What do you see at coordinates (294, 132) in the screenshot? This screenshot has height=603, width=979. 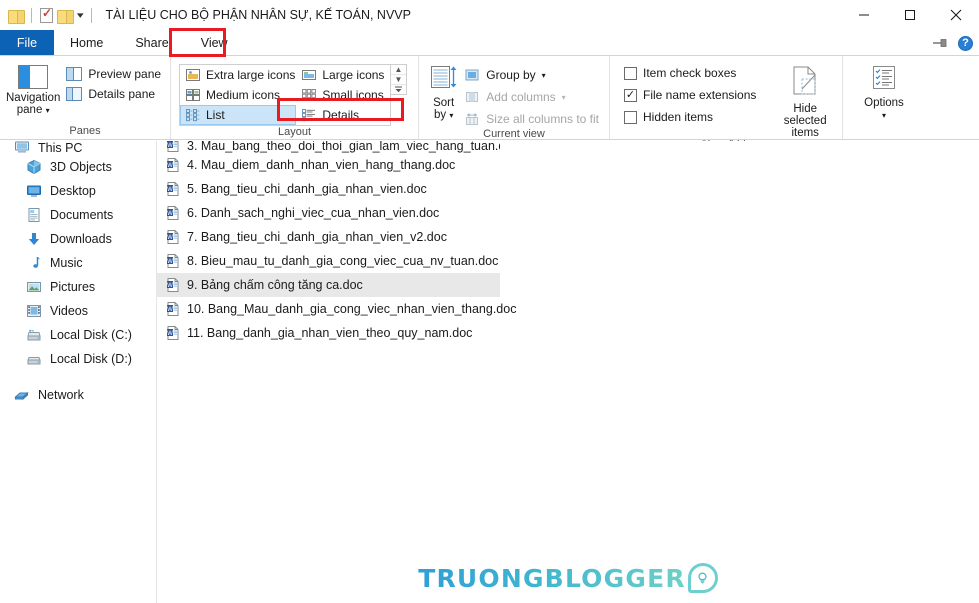 I see `group-label-layout: Layout` at bounding box center [294, 132].